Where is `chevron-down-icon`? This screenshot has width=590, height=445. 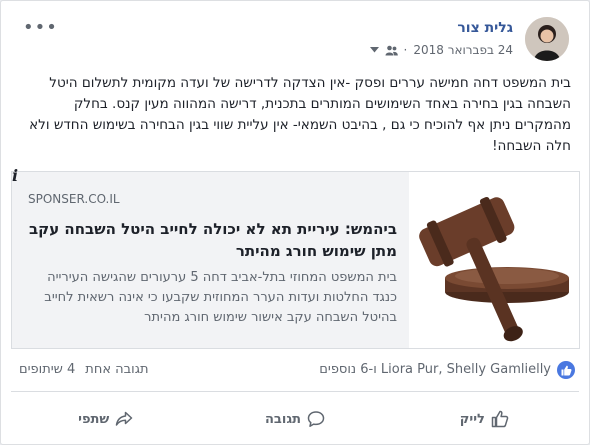
chevron-down-icon is located at coordinates (374, 50).